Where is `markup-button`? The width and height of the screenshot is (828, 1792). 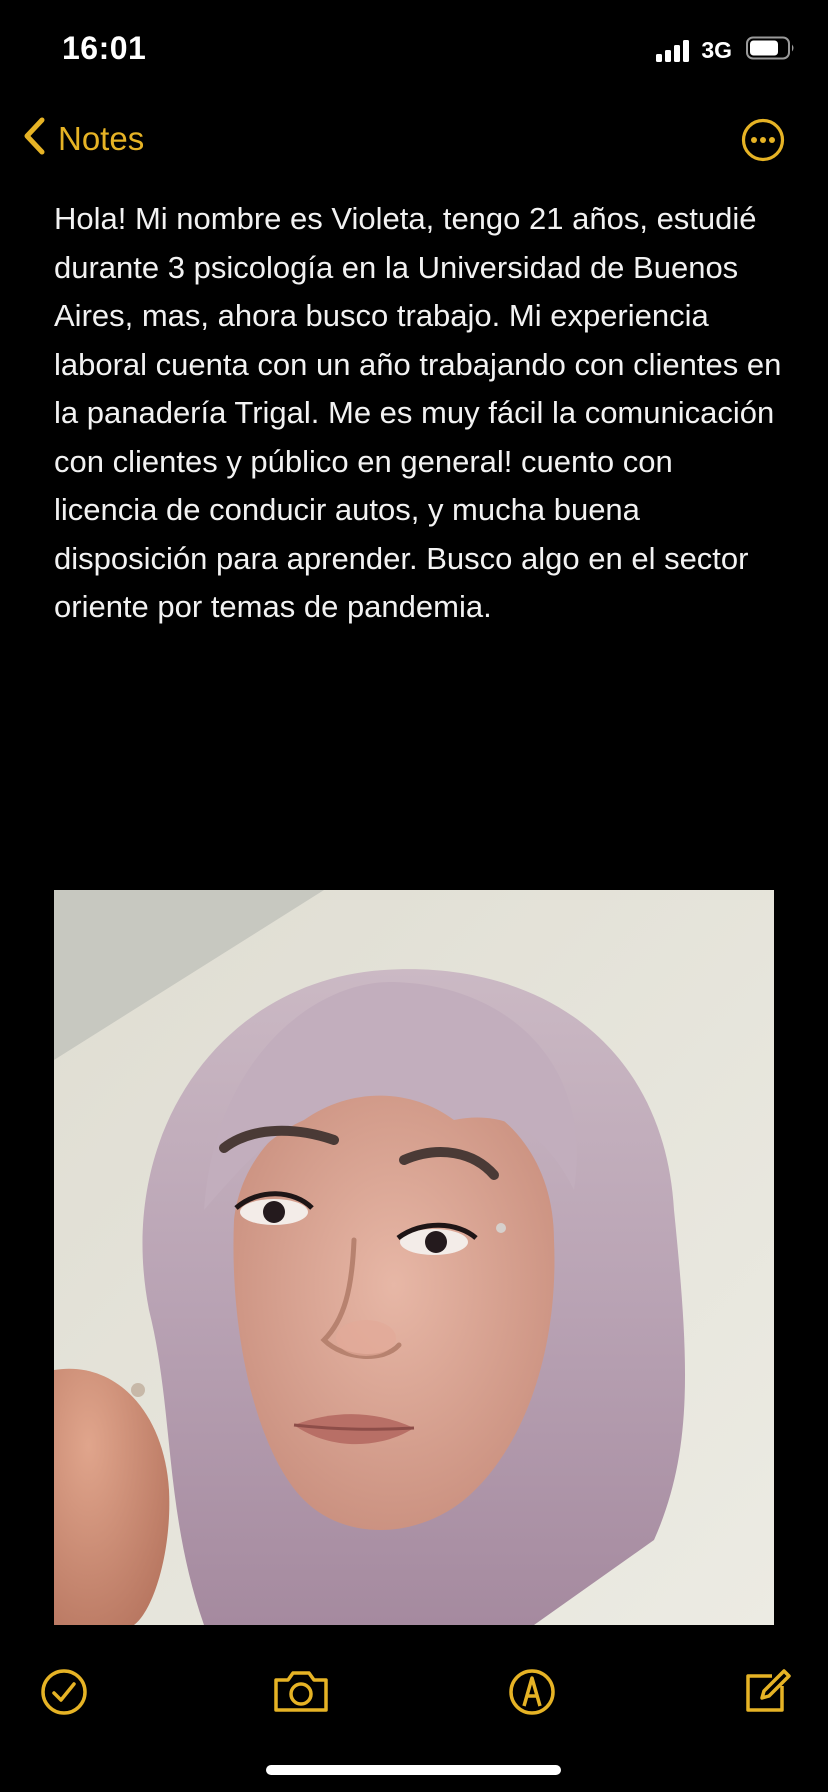 markup-button is located at coordinates (532, 1692).